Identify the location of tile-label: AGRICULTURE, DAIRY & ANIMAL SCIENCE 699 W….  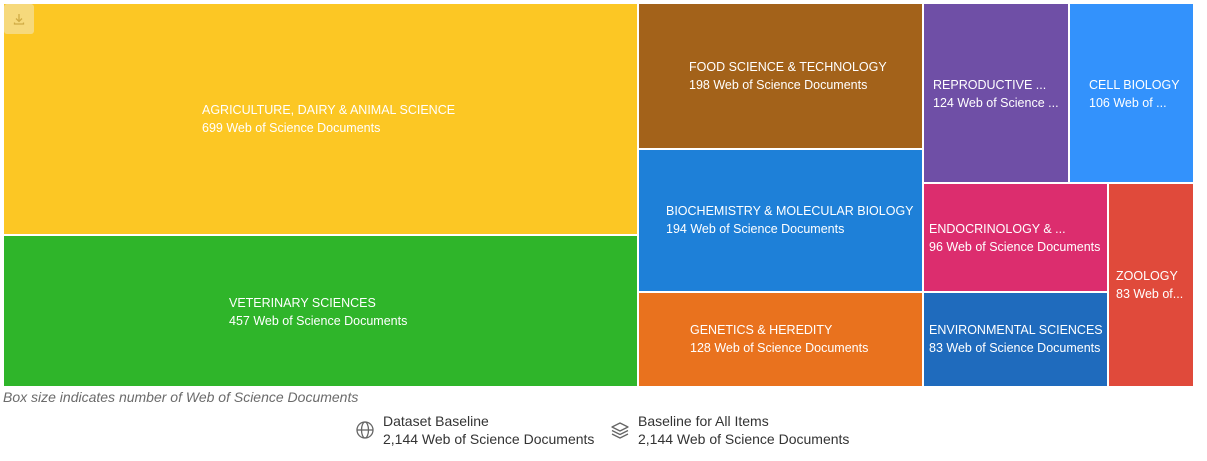
(328, 119).